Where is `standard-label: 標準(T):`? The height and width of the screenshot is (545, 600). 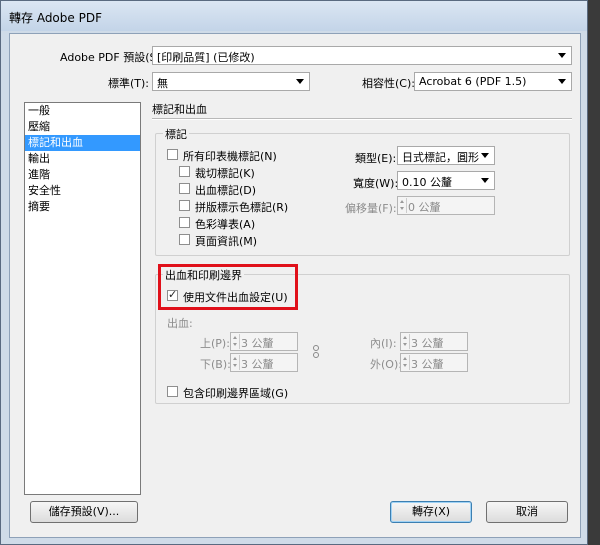 standard-label: 標準(T): is located at coordinates (129, 83).